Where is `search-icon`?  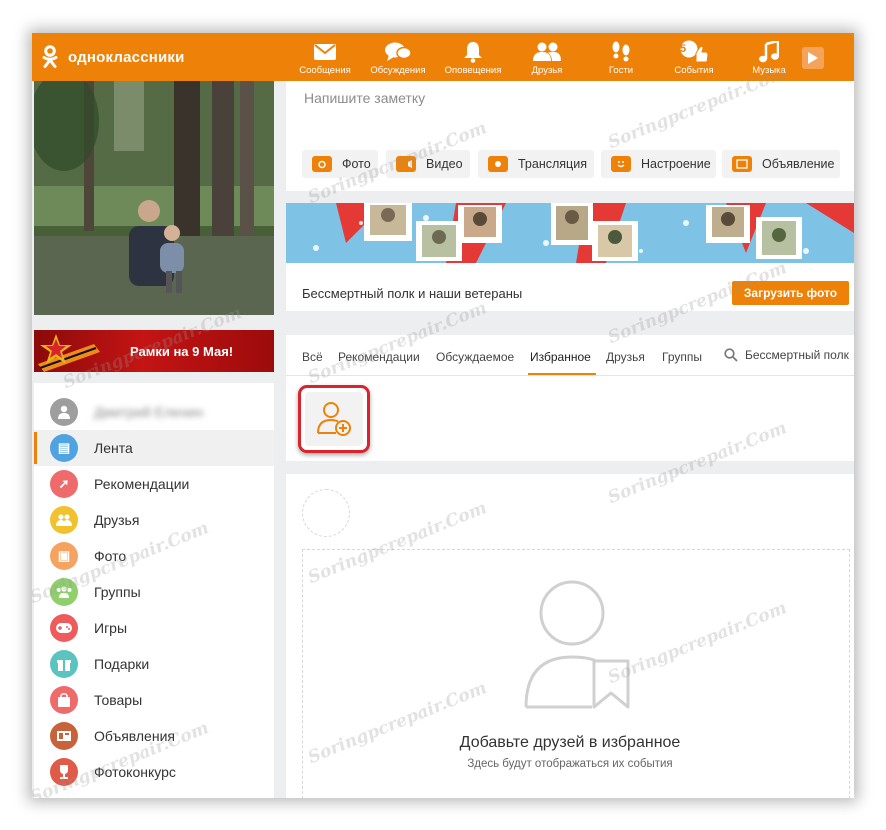
search-icon is located at coordinates (731, 355).